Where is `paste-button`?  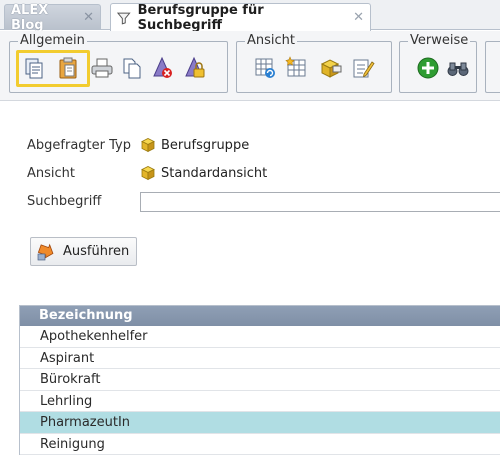
paste-button is located at coordinates (68, 68).